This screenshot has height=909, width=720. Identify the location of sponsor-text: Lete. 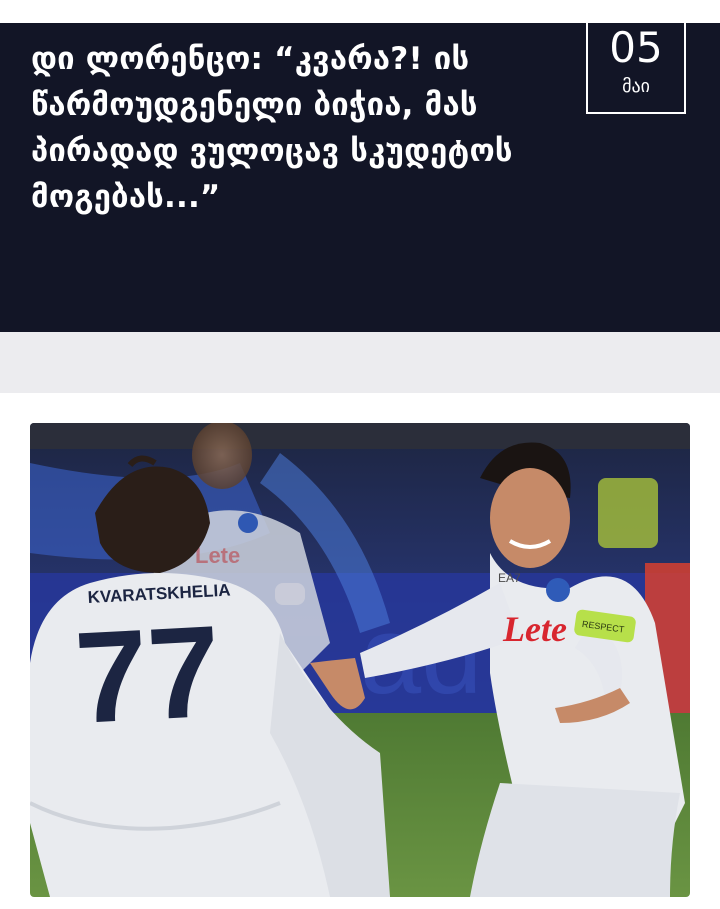
(534, 629).